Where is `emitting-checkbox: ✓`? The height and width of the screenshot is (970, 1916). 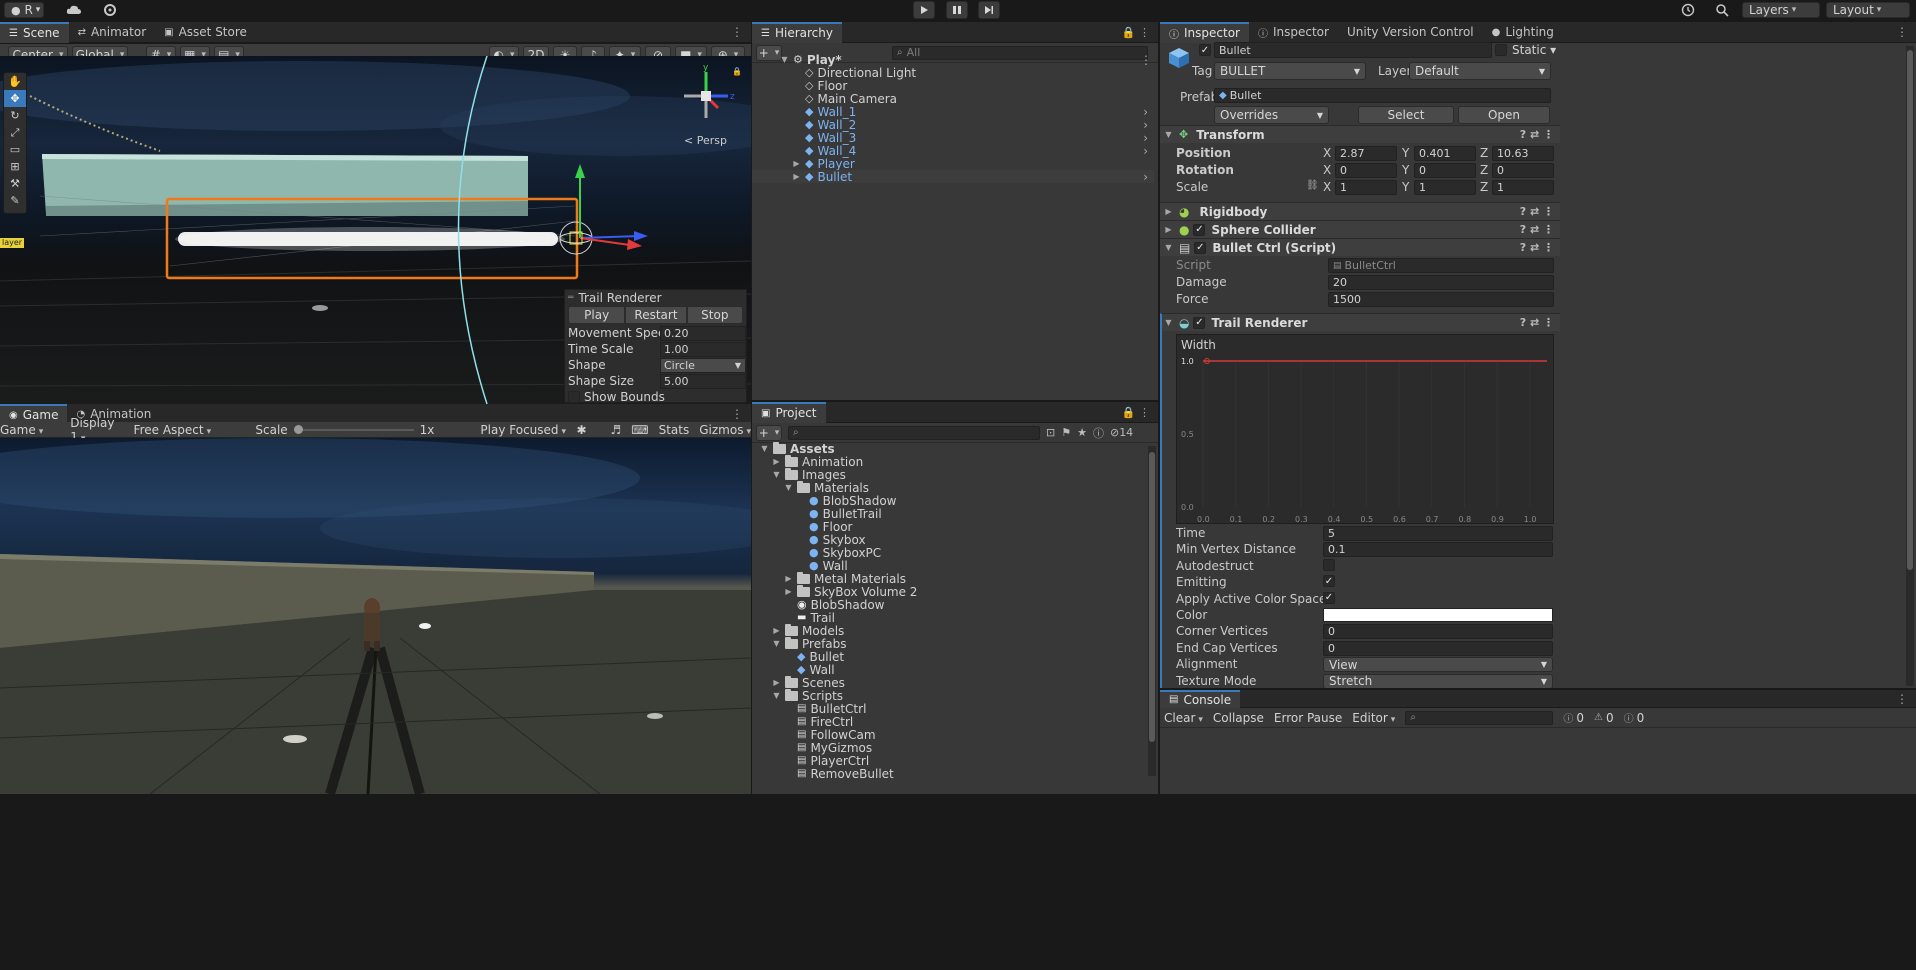
emitting-checkbox: ✓ is located at coordinates (1329, 581).